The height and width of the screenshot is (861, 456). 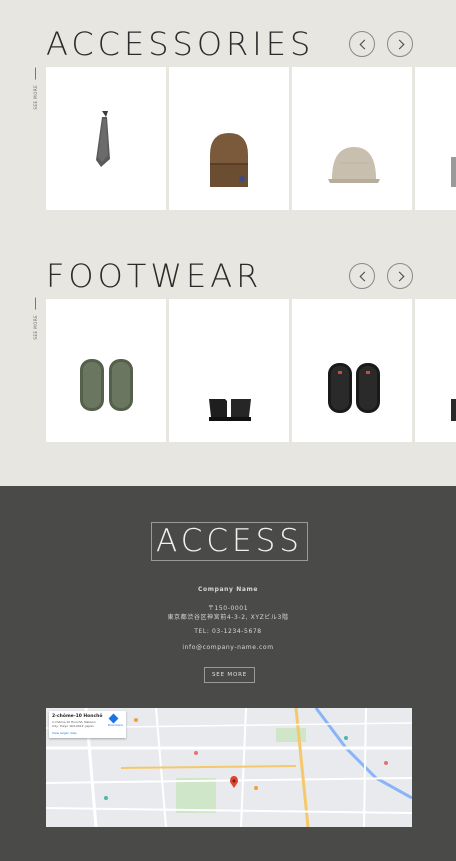 What do you see at coordinates (362, 276) in the screenshot?
I see `footwear-prev-button` at bounding box center [362, 276].